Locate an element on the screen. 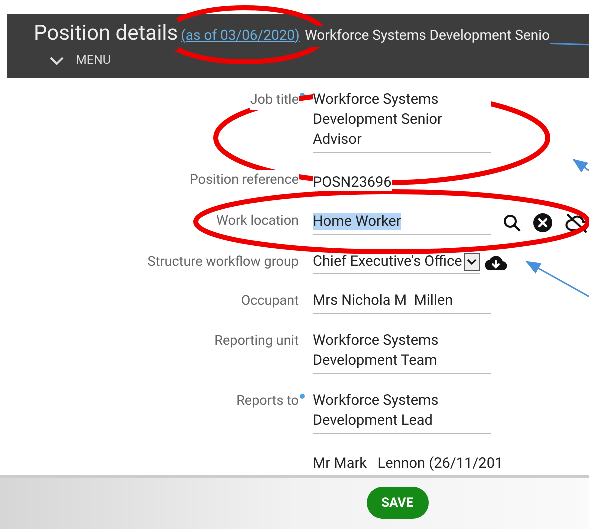 This screenshot has height=529, width=589. cloud-download-icon is located at coordinates (496, 263).